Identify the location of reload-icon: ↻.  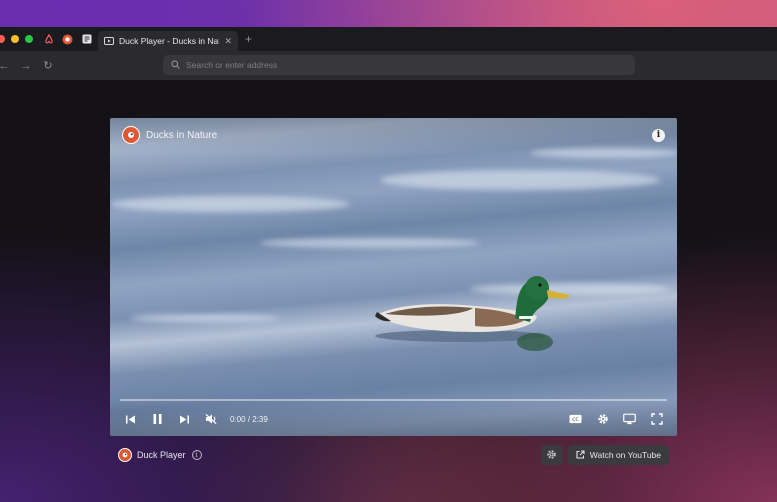
(48, 65).